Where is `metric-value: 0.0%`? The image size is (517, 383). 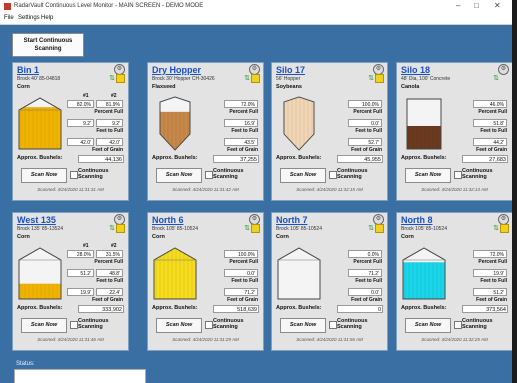 metric-value: 0.0% is located at coordinates (365, 254).